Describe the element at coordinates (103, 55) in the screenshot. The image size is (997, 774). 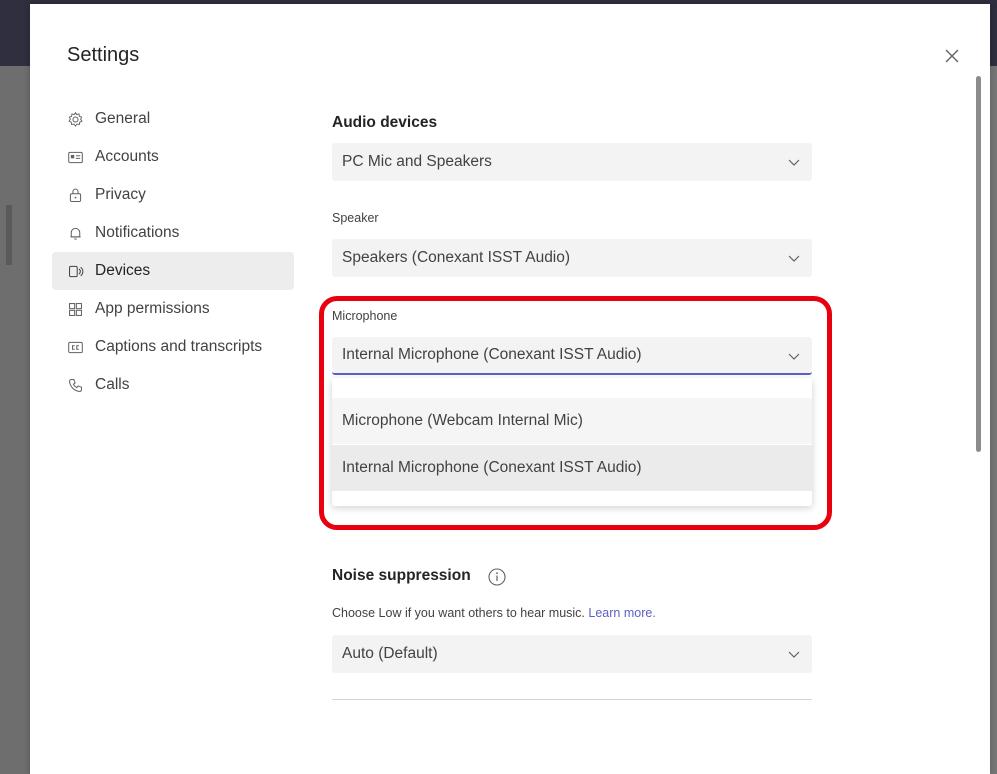
I see `dialog-title: Settings` at that location.